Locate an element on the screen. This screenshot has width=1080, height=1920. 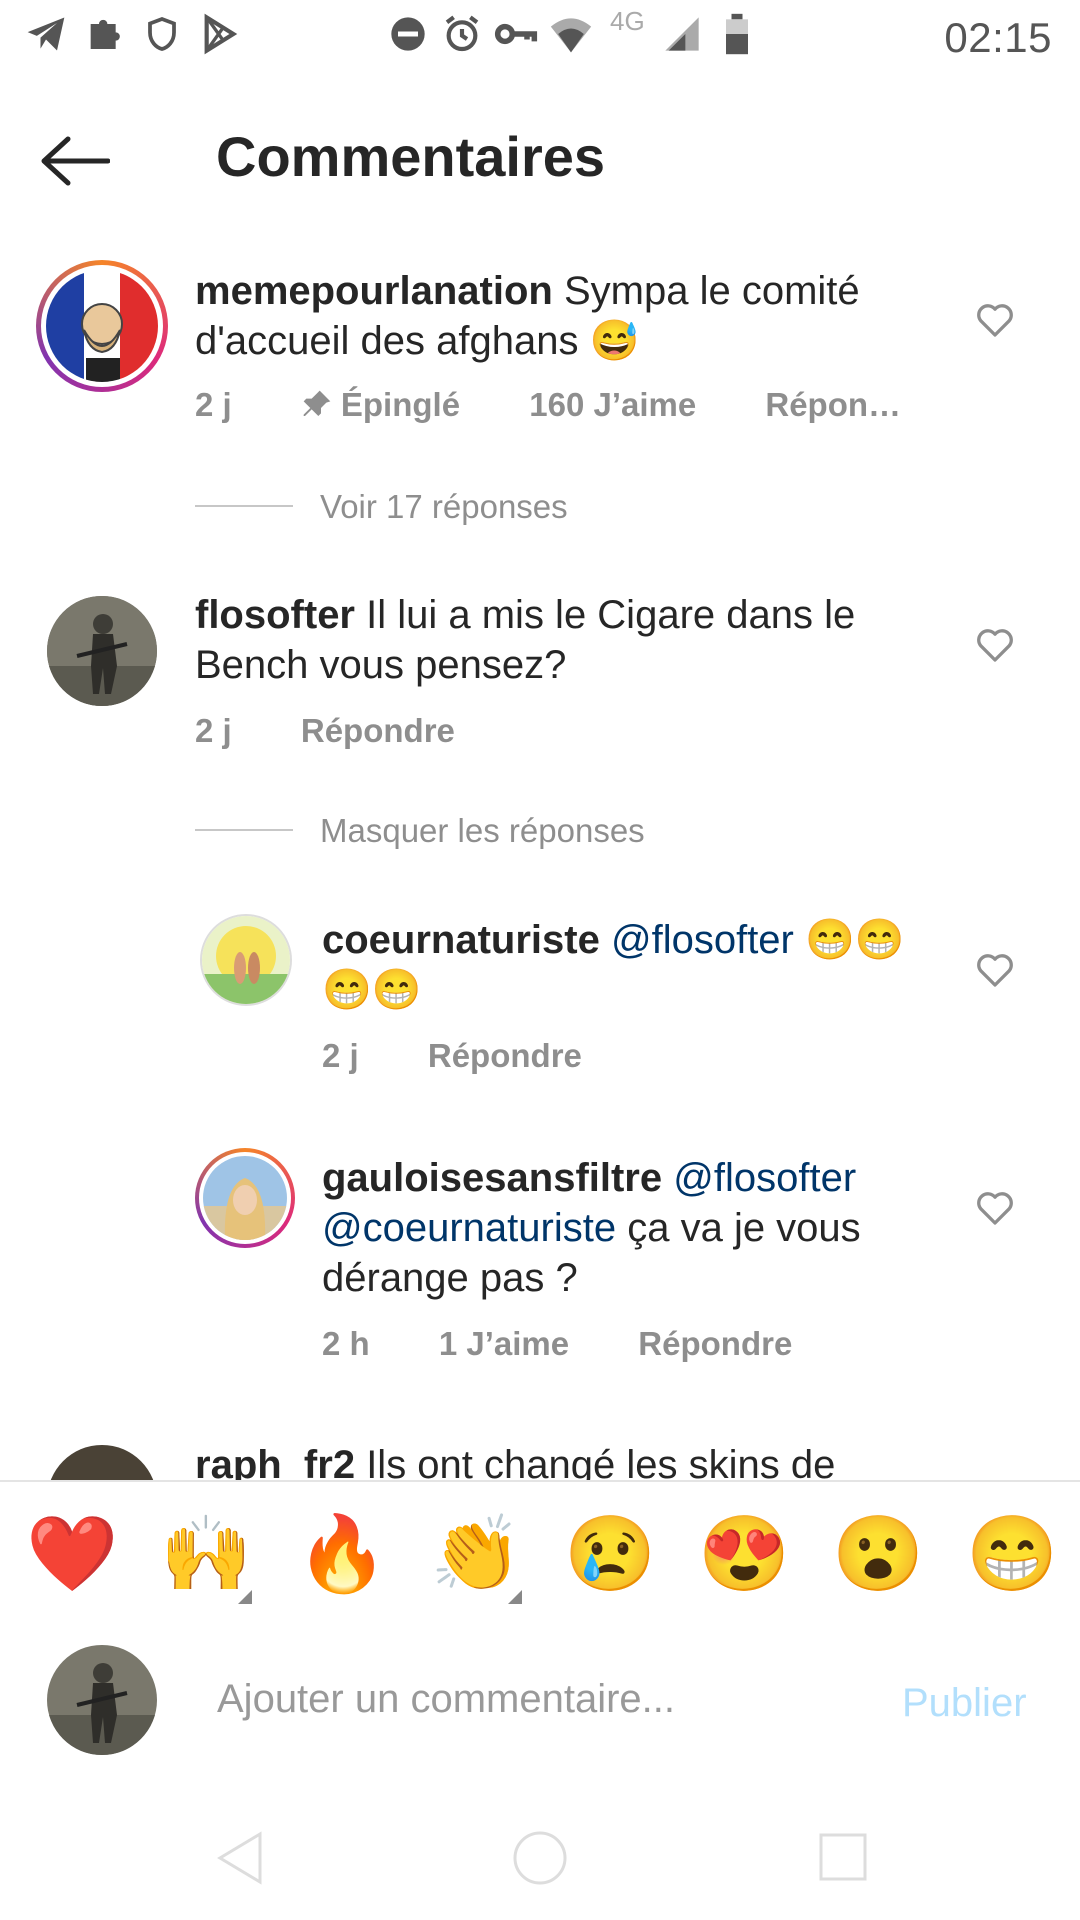
network-type: 4G is located at coordinates (627, 21).